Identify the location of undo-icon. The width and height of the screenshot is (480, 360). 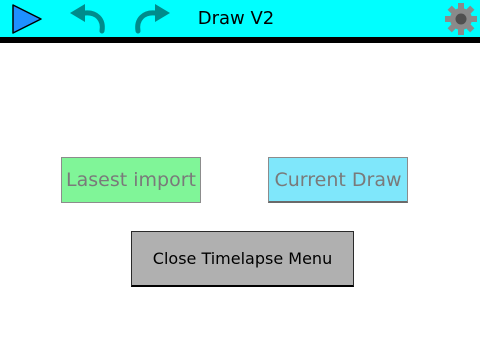
(89, 18).